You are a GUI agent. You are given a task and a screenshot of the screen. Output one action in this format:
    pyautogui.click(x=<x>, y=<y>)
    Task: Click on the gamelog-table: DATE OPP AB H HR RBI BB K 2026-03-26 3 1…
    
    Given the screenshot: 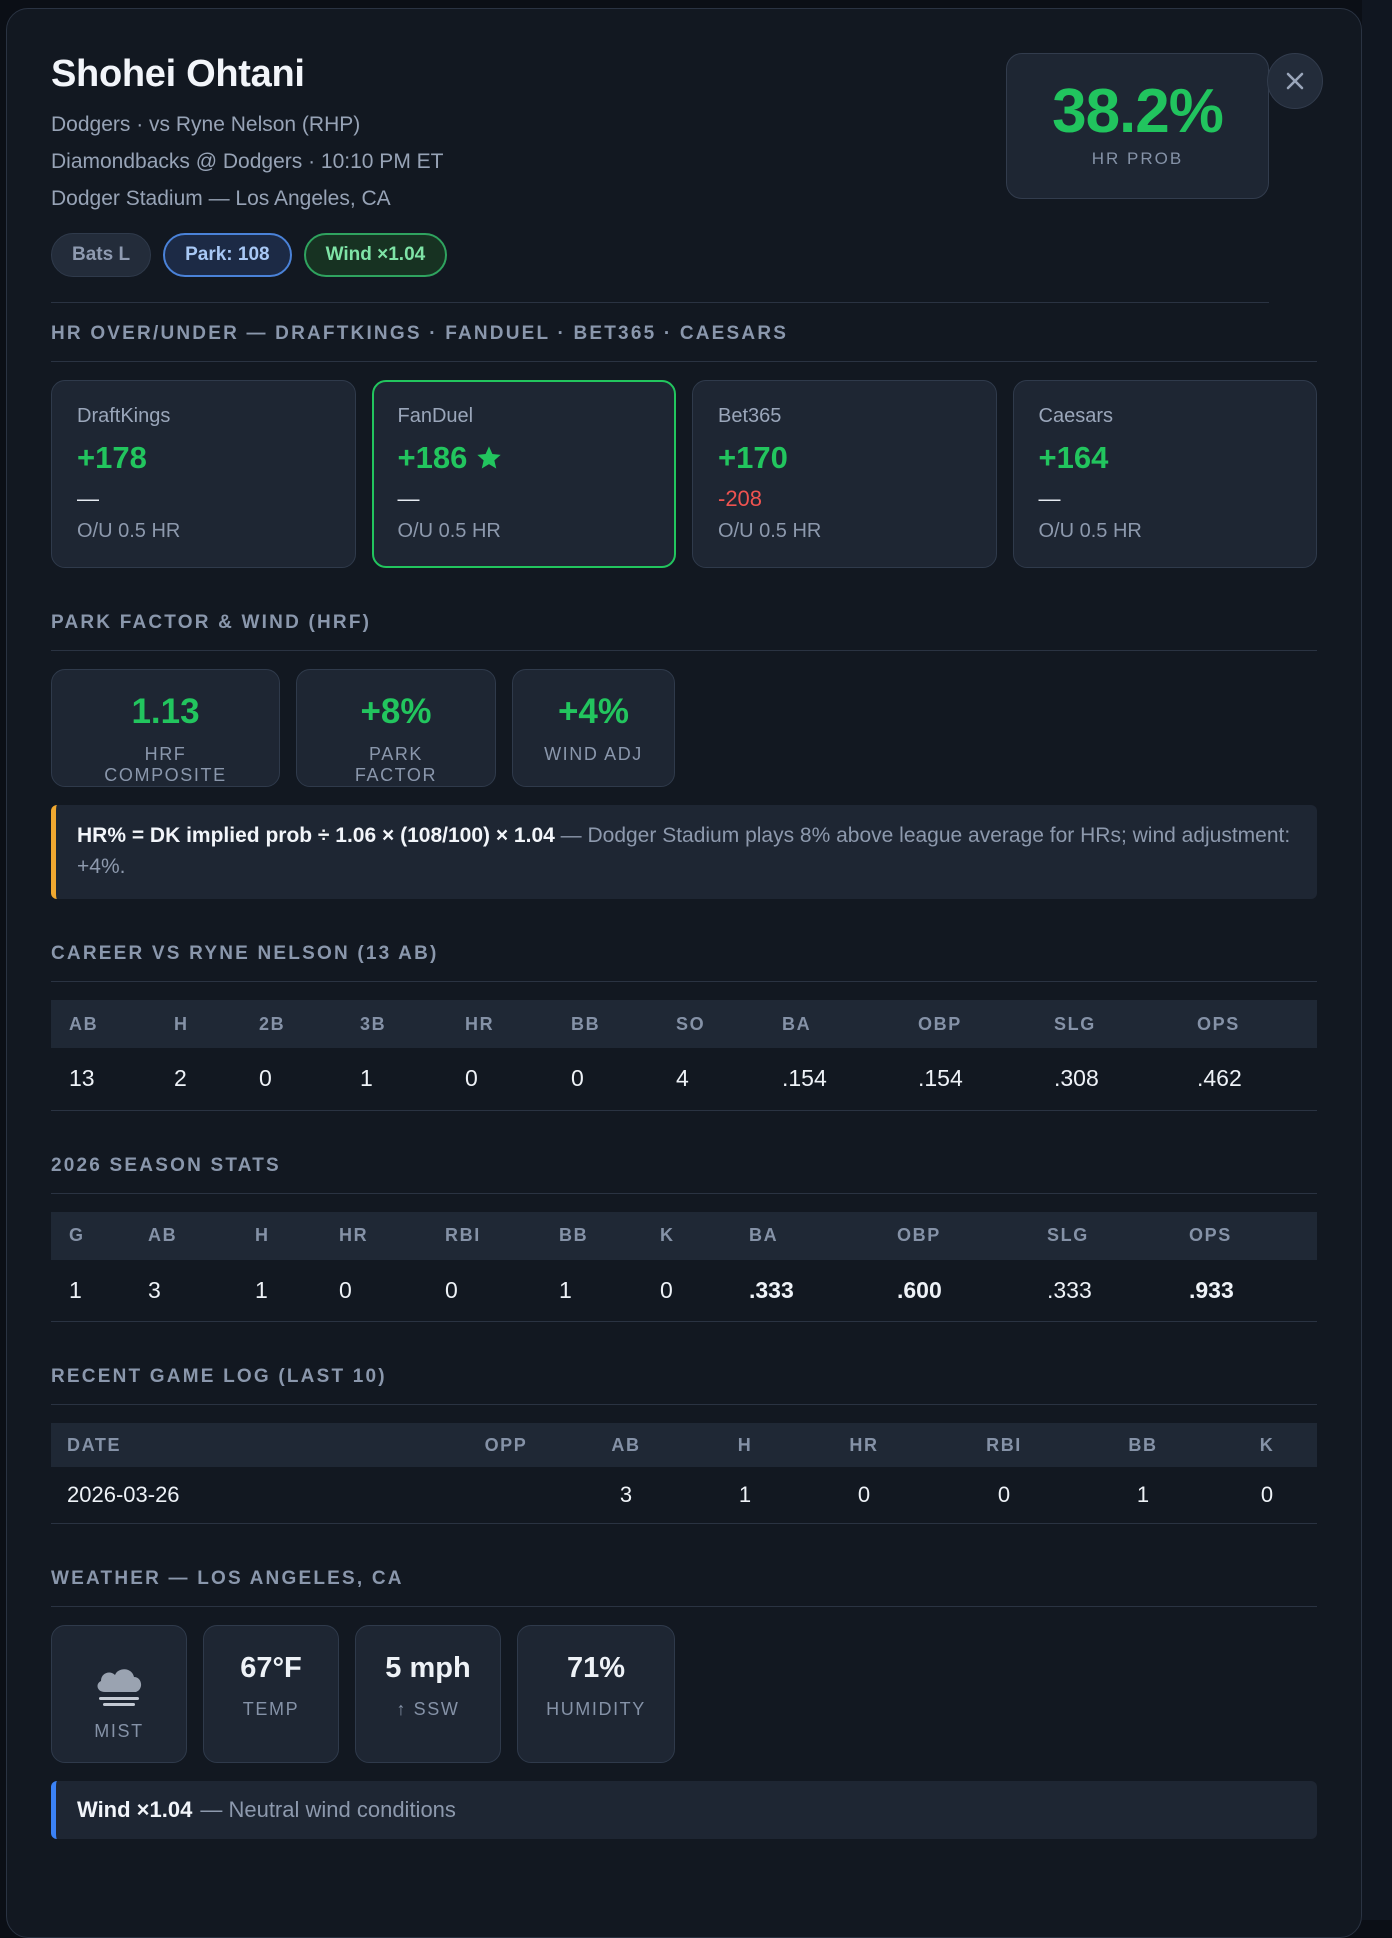 What is the action you would take?
    pyautogui.click(x=684, y=1473)
    